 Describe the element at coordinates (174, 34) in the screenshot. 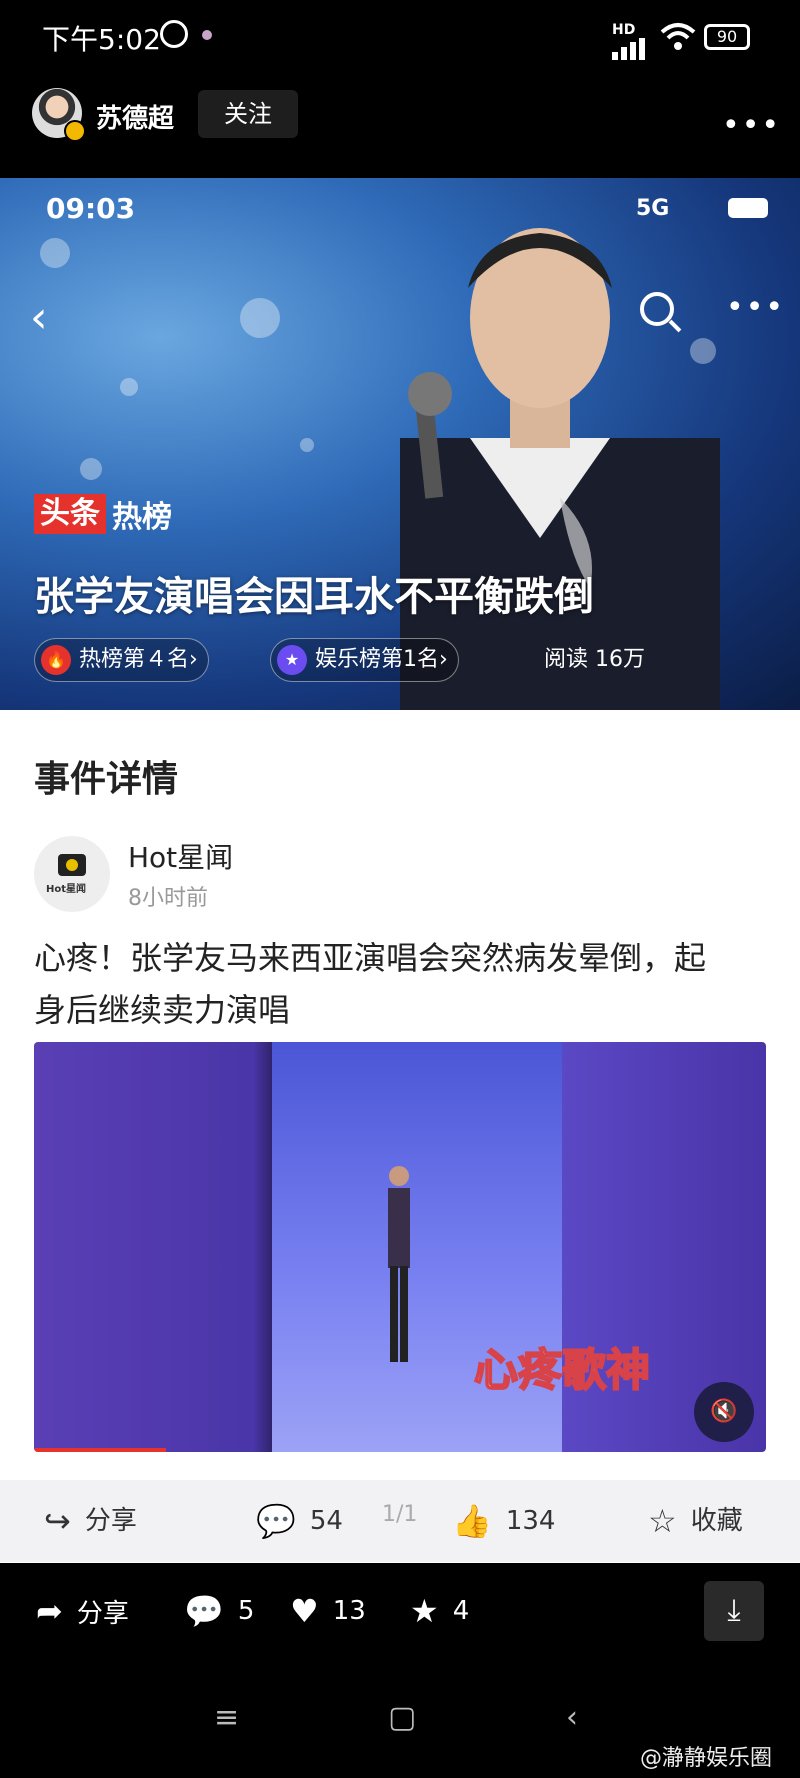

I see `alarm-icon` at that location.